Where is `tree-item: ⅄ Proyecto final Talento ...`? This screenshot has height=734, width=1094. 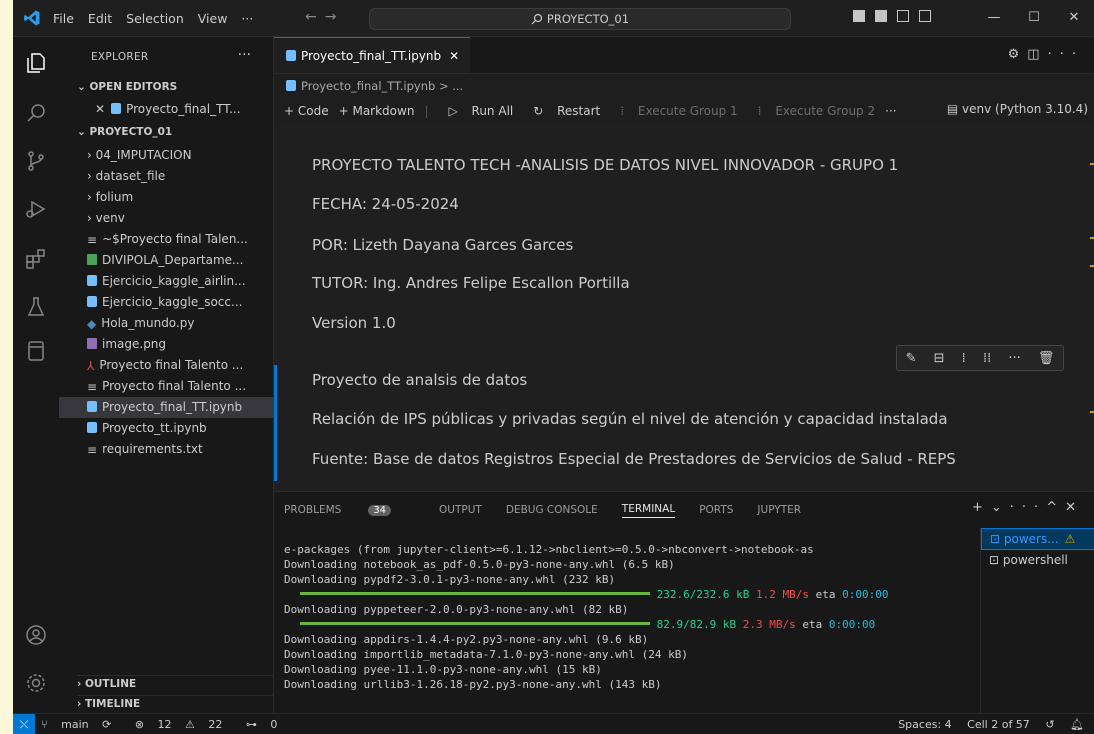 tree-item: ⅄ Proyecto final Talento ... is located at coordinates (180, 365).